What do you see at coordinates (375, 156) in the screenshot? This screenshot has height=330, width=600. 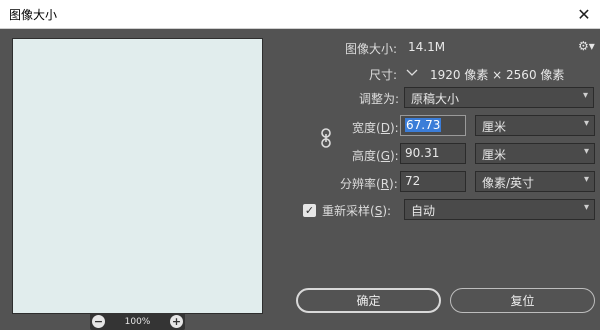 I see `height-label: 高度(G):` at bounding box center [375, 156].